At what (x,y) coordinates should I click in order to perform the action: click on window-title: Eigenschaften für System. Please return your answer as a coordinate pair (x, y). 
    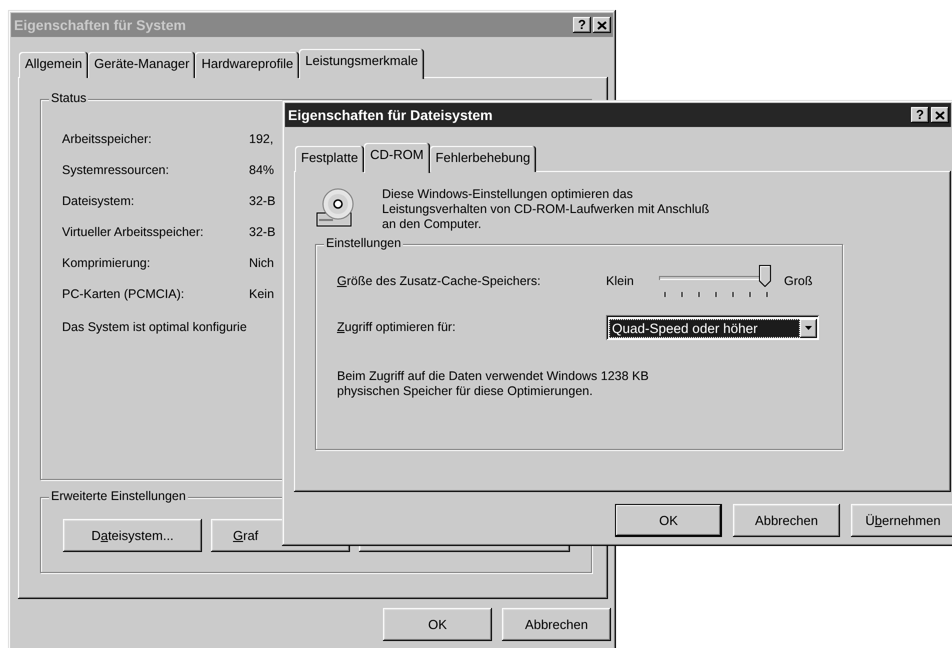
    Looking at the image, I should click on (100, 25).